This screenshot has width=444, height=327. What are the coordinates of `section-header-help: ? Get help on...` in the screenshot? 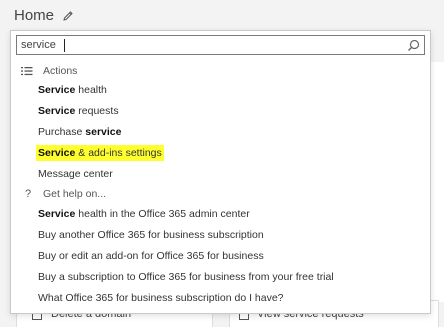 It's located at (63, 194).